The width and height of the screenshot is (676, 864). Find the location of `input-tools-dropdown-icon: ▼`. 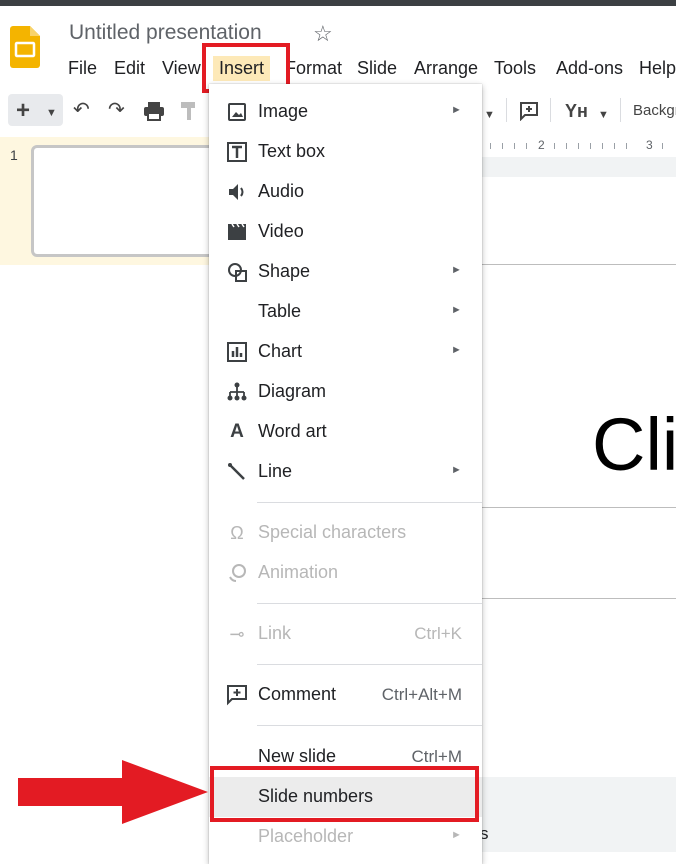

input-tools-dropdown-icon: ▼ is located at coordinates (603, 115).